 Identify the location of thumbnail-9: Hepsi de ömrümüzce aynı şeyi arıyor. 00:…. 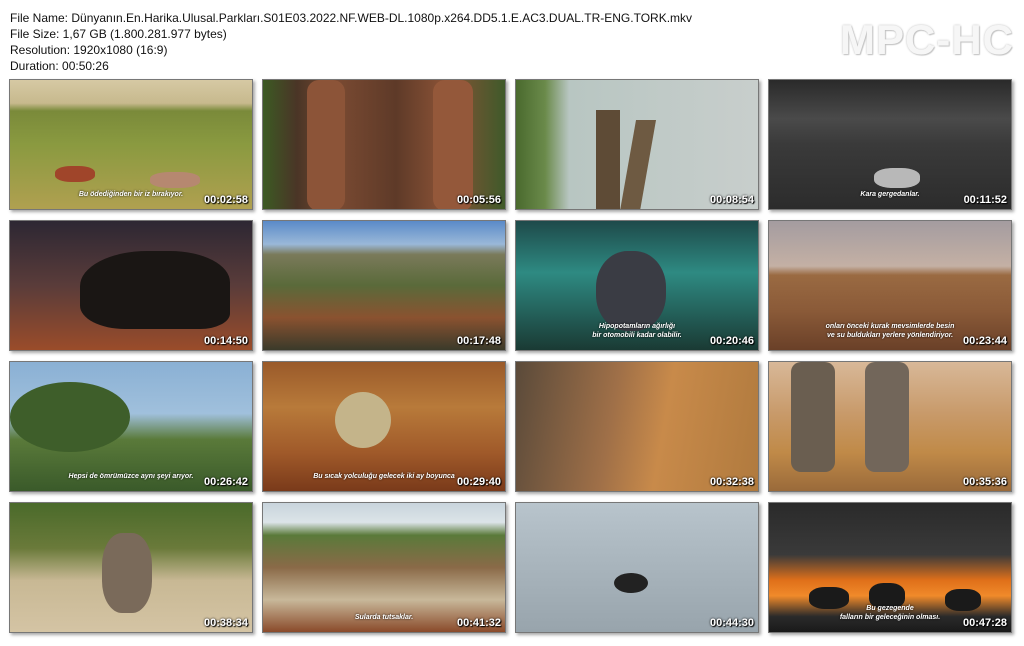
(131, 426).